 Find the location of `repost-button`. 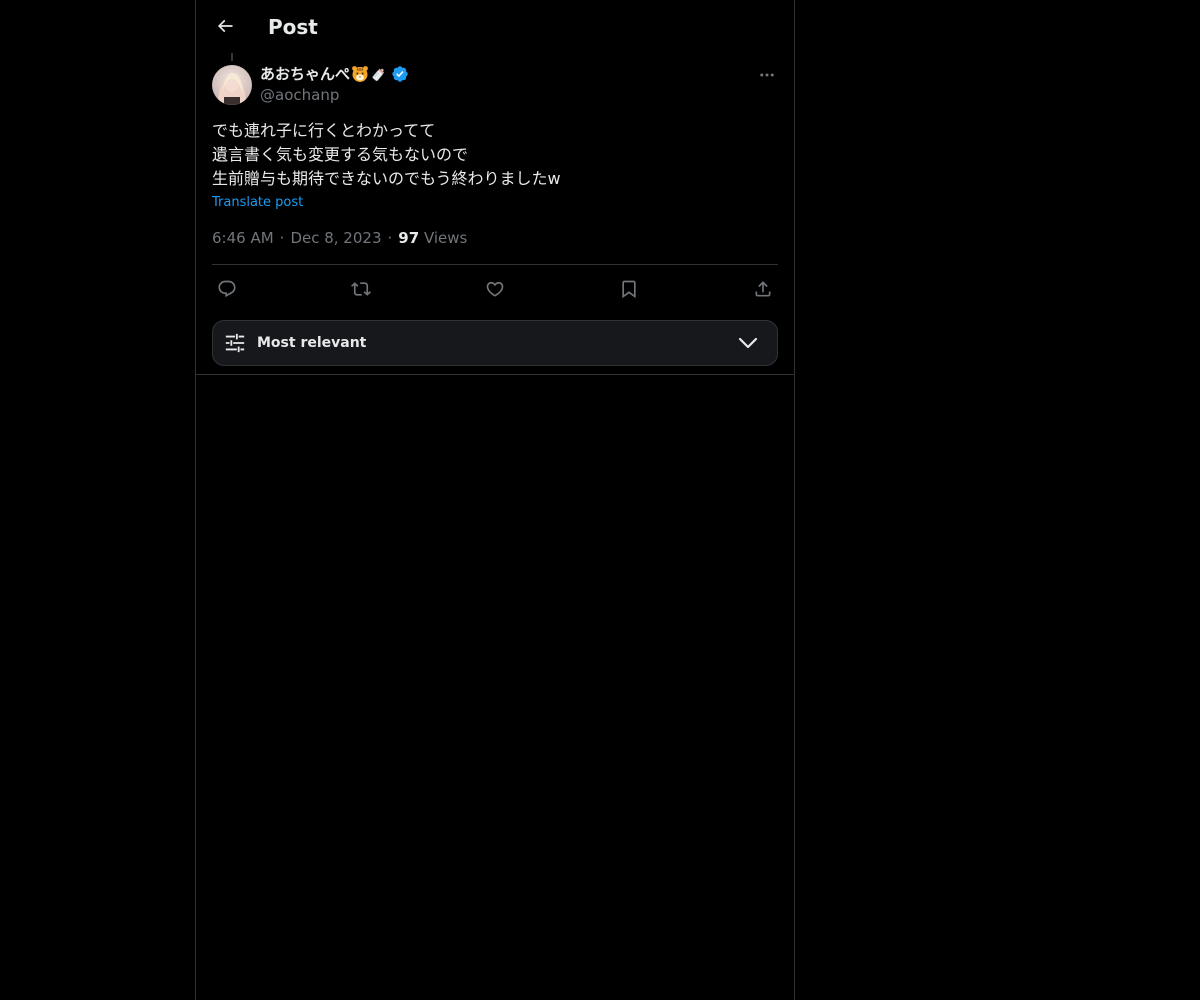

repost-button is located at coordinates (361, 289).